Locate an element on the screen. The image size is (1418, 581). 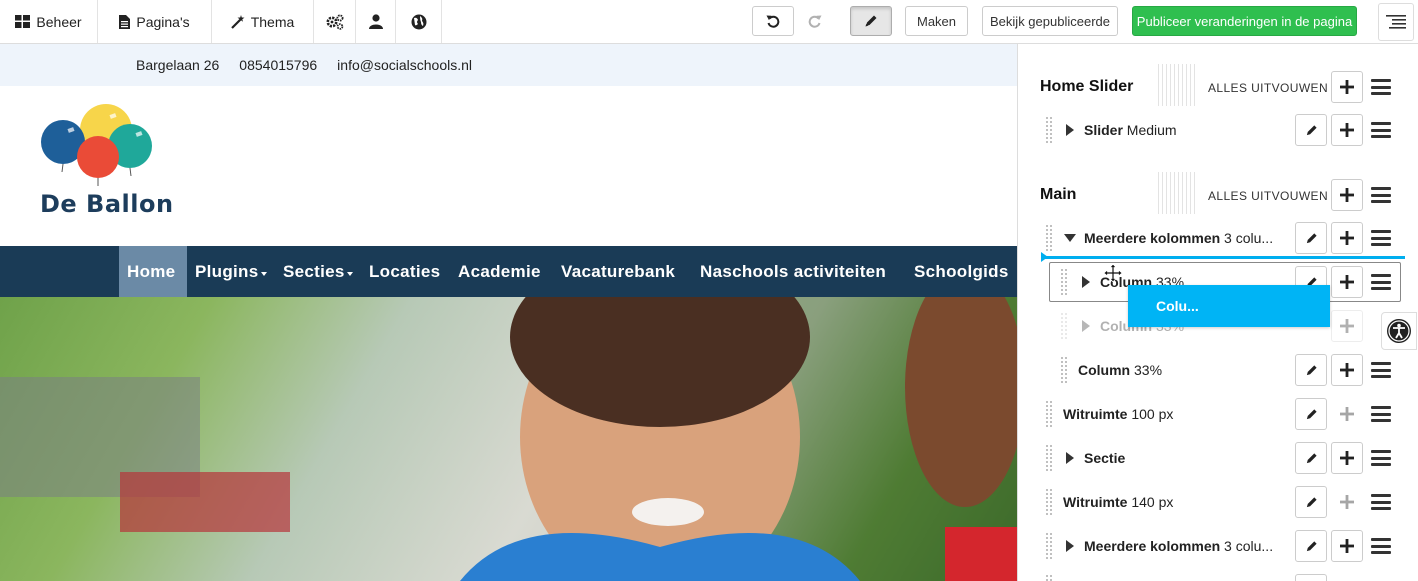
main-expand-all: ALLES UITVOUWEN is located at coordinates (1268, 196).